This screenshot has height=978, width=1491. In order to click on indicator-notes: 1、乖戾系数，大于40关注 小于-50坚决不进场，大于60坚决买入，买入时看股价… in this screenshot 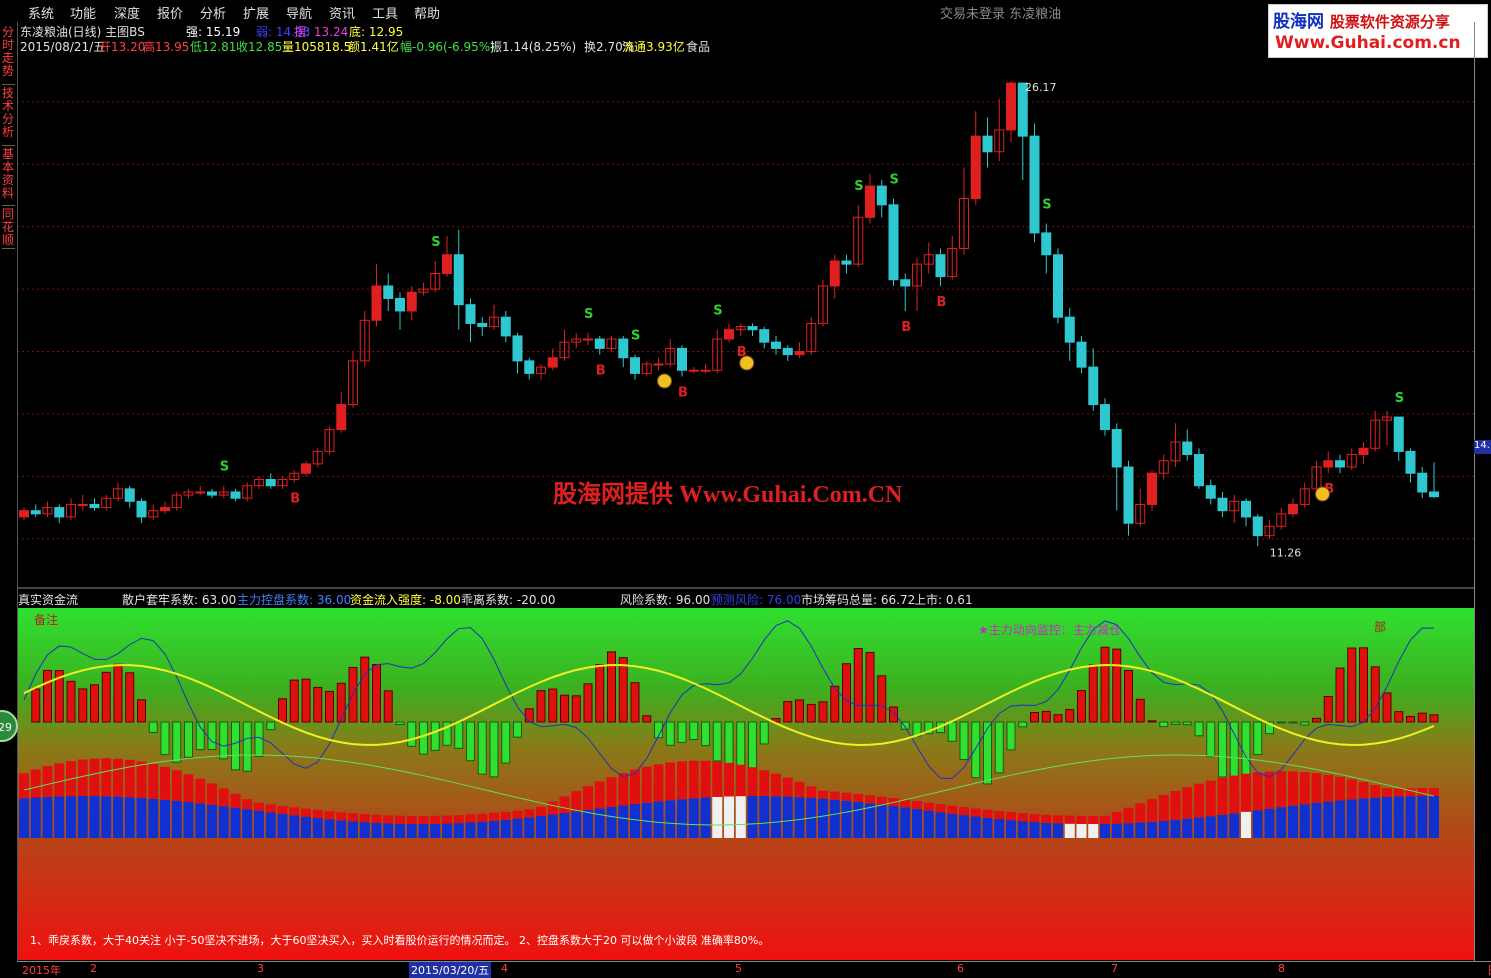, I will do `click(400, 940)`.